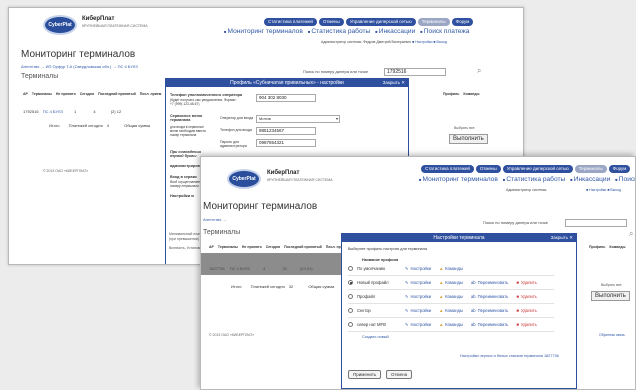 This screenshot has height=390, width=636. Describe the element at coordinates (366, 296) in the screenshot. I see `profile-name: Профайл` at that location.